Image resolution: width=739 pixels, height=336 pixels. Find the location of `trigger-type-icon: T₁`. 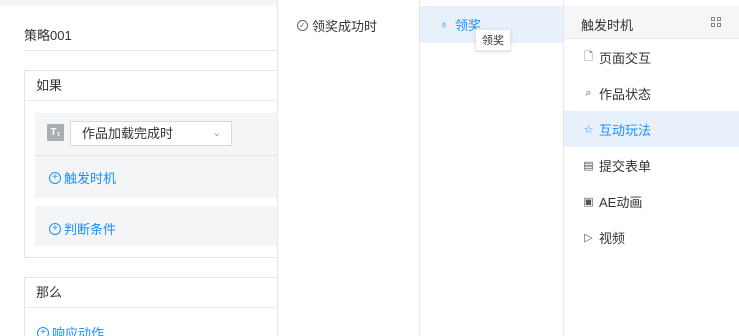

trigger-type-icon: T₁ is located at coordinates (55, 132).